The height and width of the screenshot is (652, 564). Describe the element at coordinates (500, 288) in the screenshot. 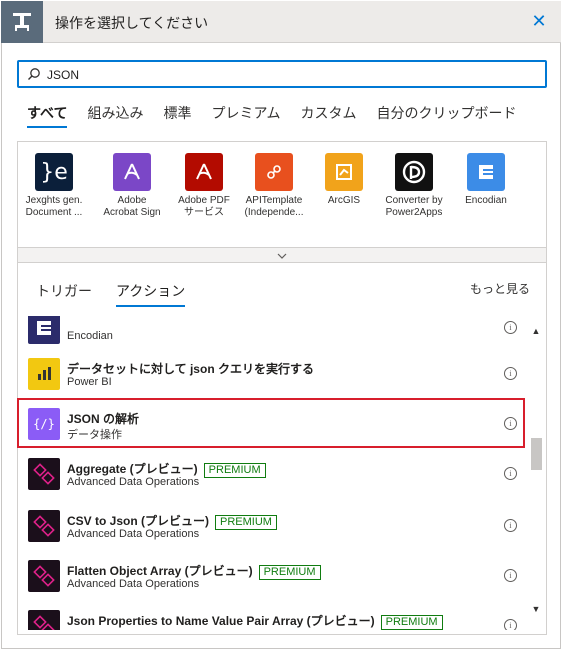

I see `see-more-link: もっと見る` at that location.